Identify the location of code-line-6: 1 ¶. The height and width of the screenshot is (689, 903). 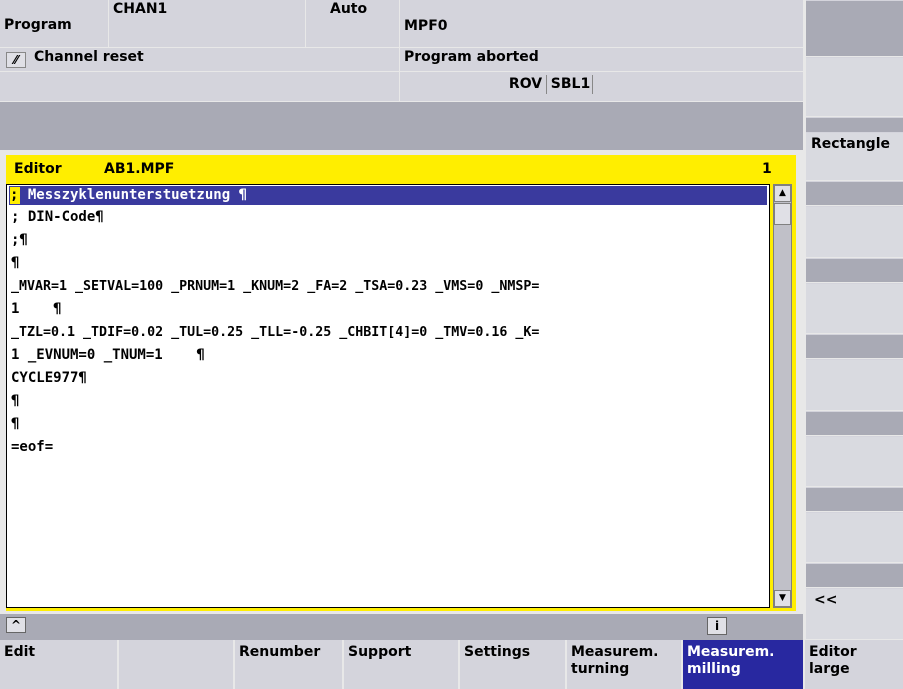
(36, 309).